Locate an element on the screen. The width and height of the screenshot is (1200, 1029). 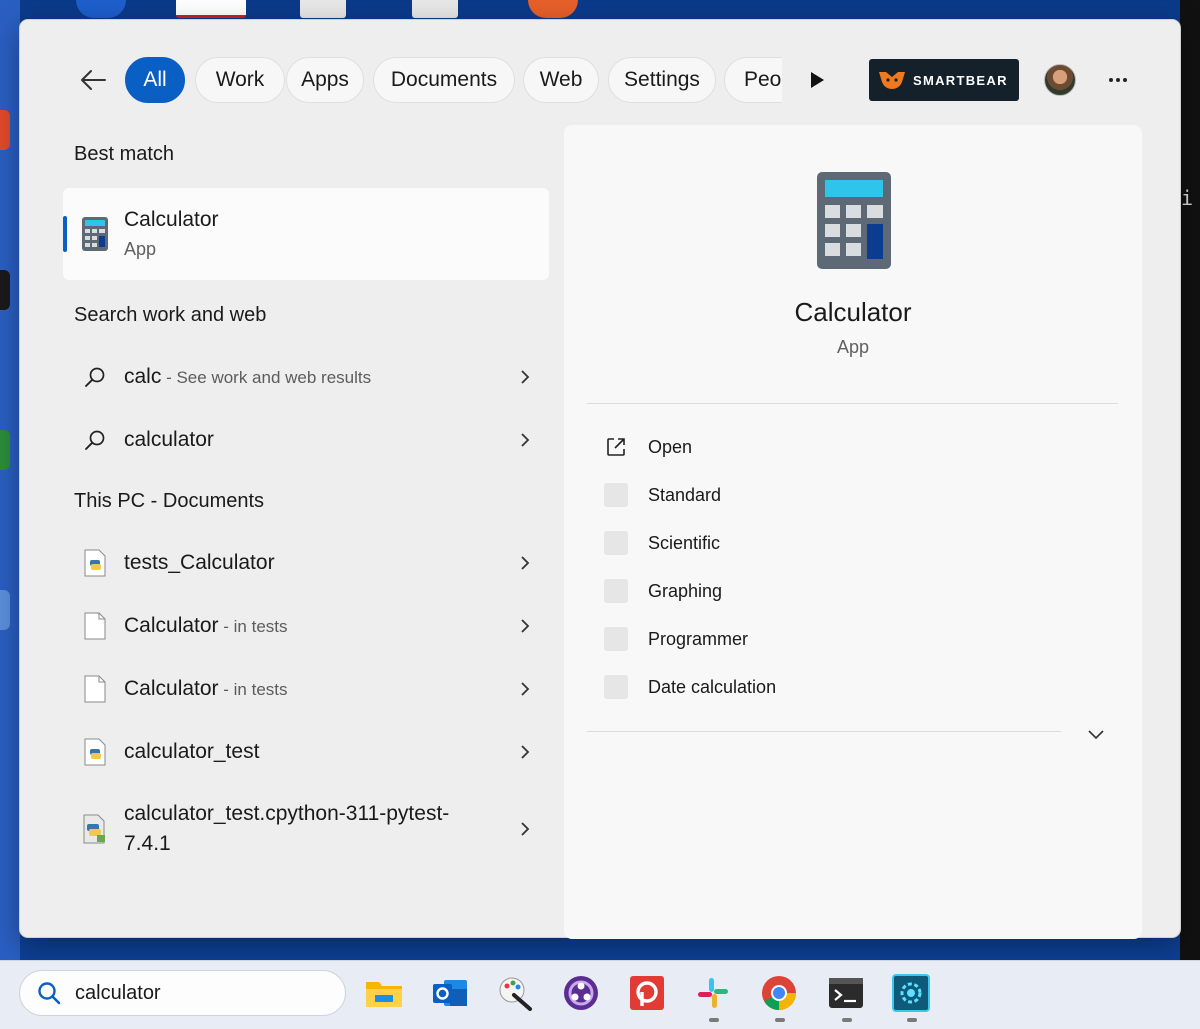
tab-work: Work is located at coordinates (240, 80).